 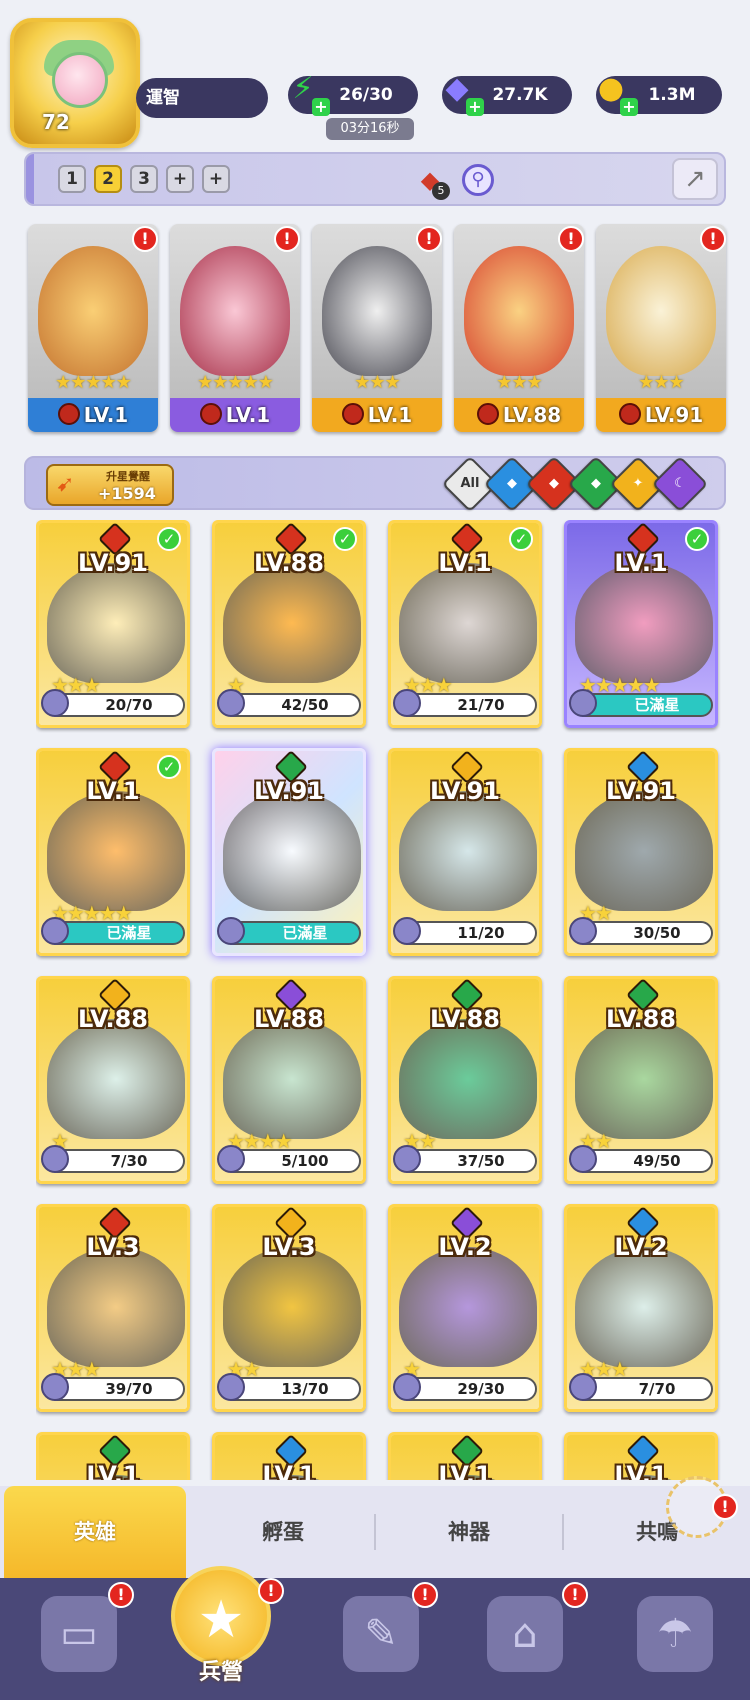 I want to click on team-slot-add-2: +, so click(x=216, y=179).